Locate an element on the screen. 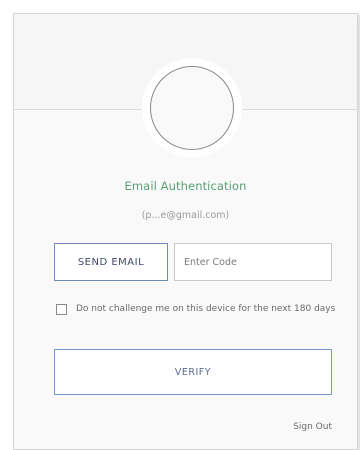 Image resolution: width=360 pixels, height=450 pixels. send-email-button: SEND EMAIL is located at coordinates (111, 262).